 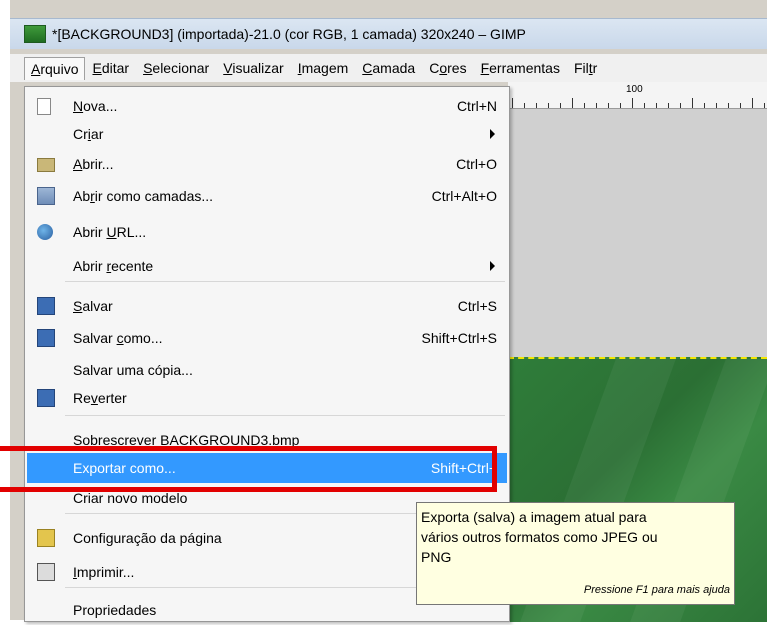 What do you see at coordinates (267, 338) in the screenshot?
I see `menu-item-salvar-como: Salvar como... Shift+Ctrl+S` at bounding box center [267, 338].